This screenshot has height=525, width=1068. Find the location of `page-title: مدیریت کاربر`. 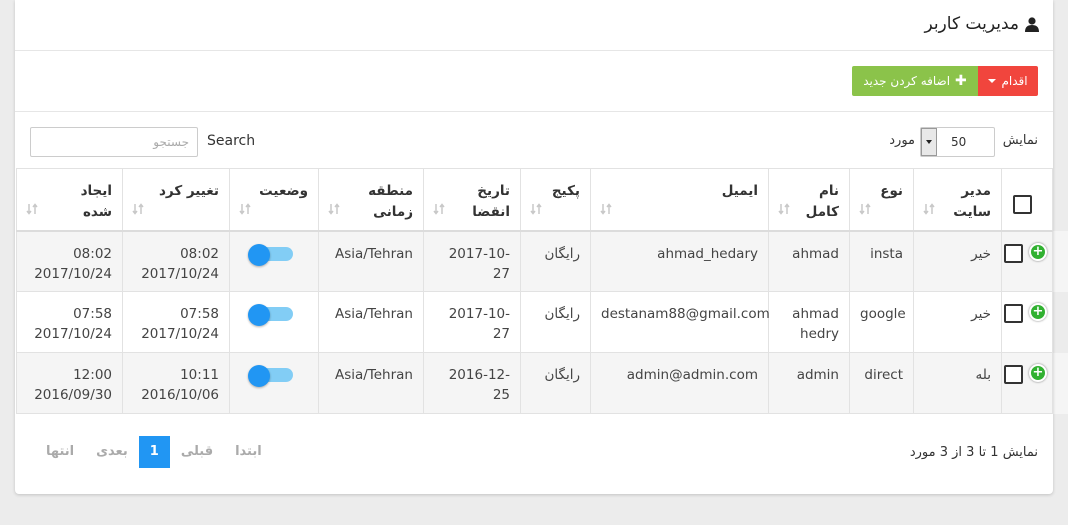

page-title: مدیریت کاربر is located at coordinates (981, 24).